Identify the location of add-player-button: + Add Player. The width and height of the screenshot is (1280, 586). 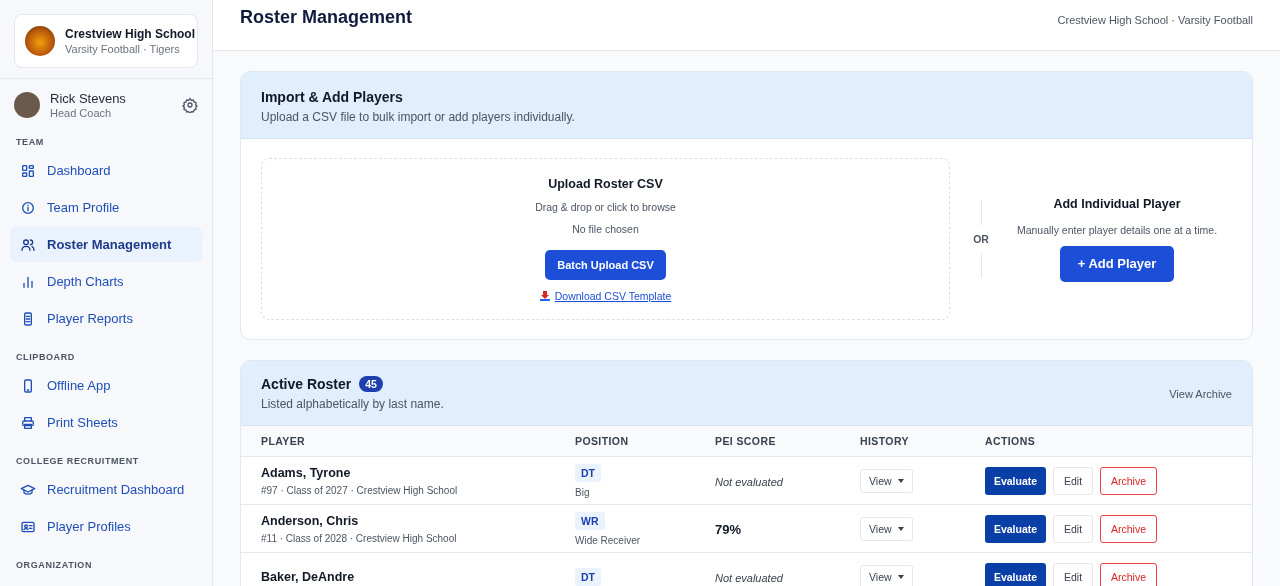
(1117, 263).